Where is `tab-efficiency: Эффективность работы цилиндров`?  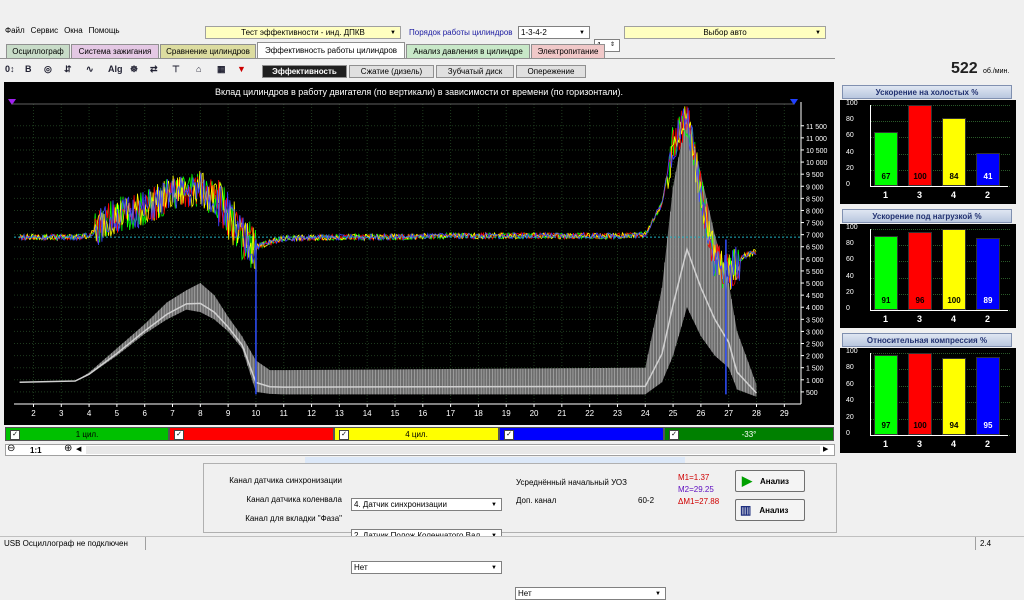
tab-efficiency: Эффективность работы цилиндров is located at coordinates (331, 50).